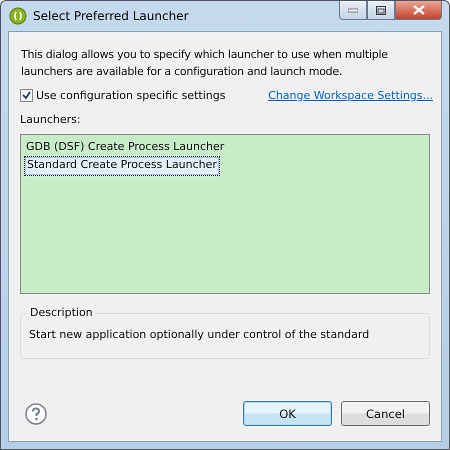 This screenshot has height=450, width=450. What do you see at coordinates (51, 119) in the screenshot?
I see `launchers-label: Launchers:` at bounding box center [51, 119].